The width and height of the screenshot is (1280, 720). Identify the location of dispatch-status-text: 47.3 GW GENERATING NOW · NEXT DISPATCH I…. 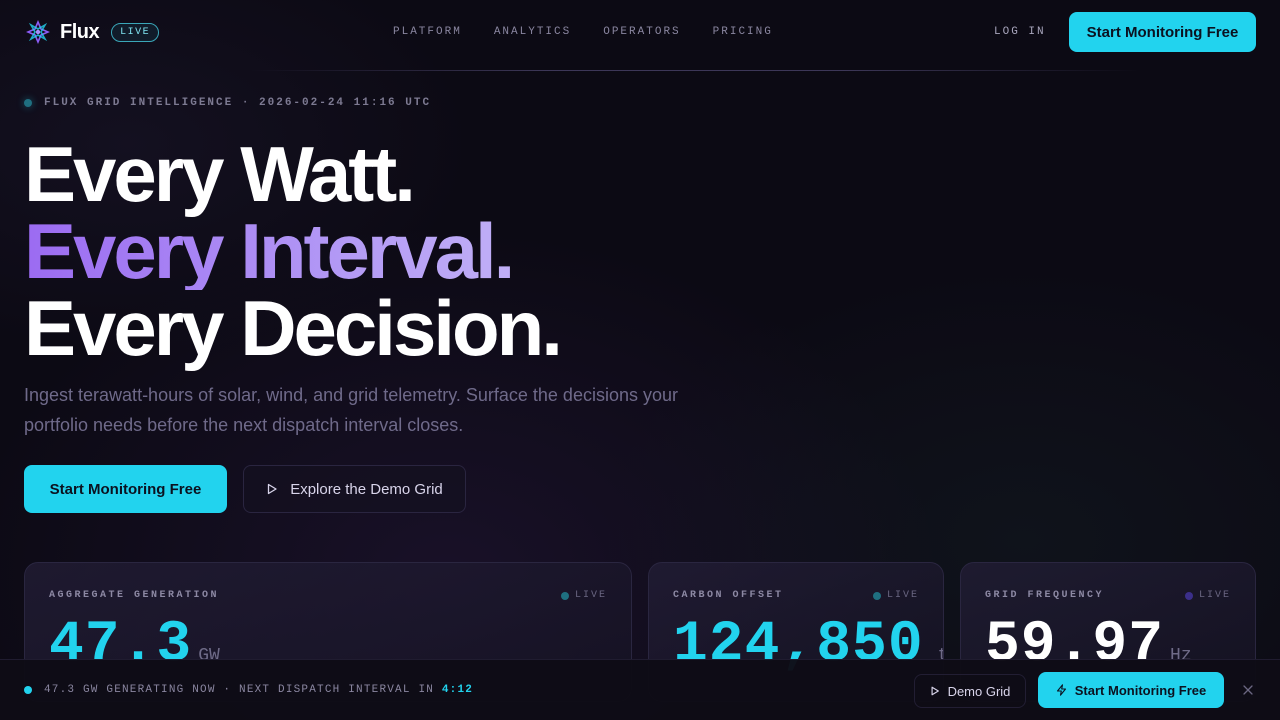
(239, 690).